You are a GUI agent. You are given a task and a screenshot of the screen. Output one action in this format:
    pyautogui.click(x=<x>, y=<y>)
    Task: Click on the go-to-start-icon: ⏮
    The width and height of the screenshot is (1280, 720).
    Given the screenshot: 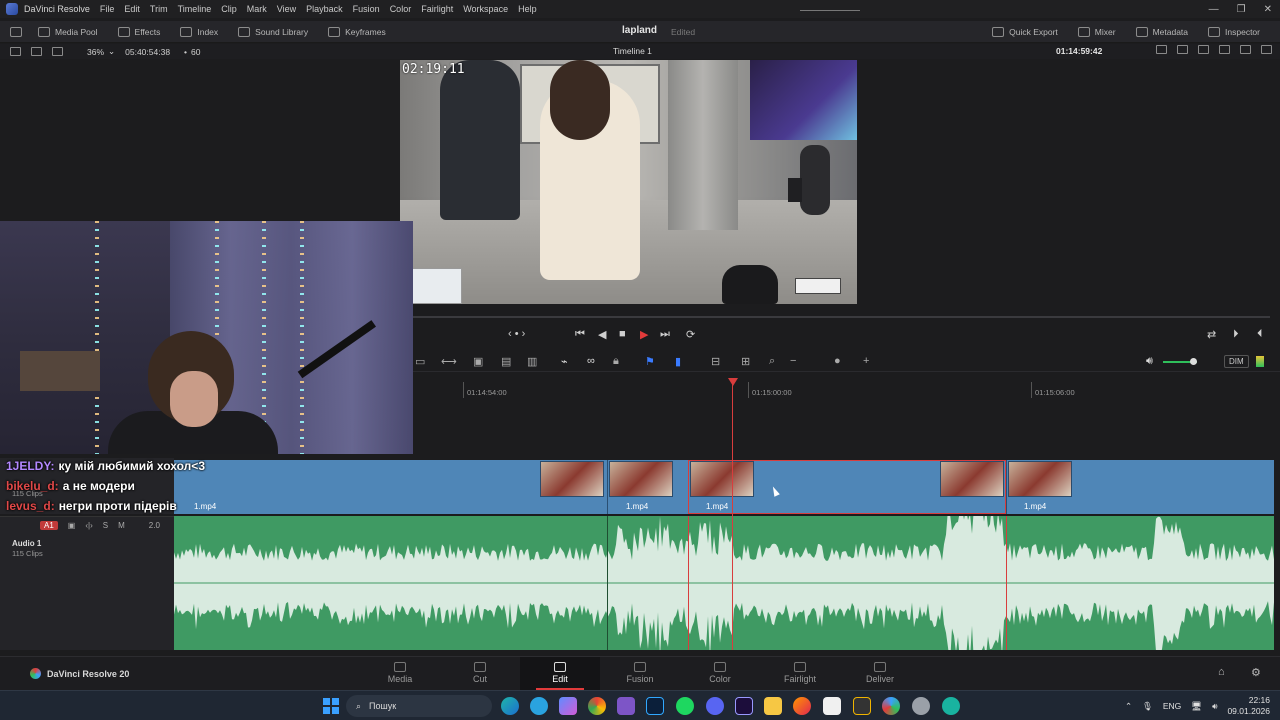 What is the action you would take?
    pyautogui.click(x=580, y=334)
    